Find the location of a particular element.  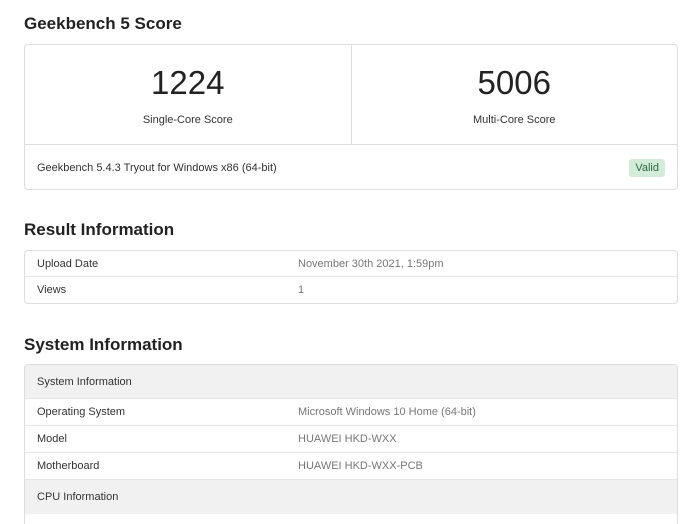

row-value: Microsoft Windows 10 Home (64-bit) is located at coordinates (387, 412).